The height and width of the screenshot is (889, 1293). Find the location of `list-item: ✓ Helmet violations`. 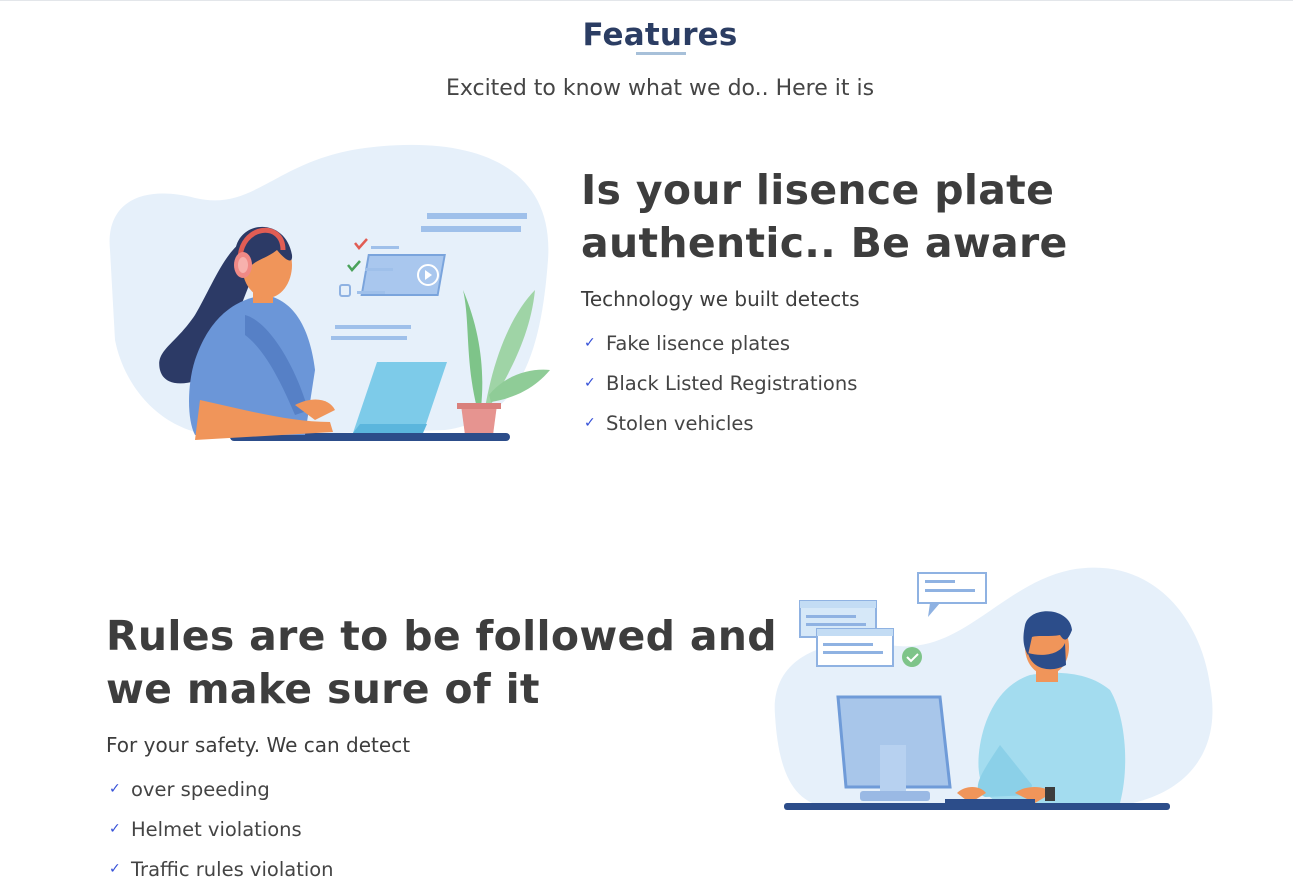

list-item: ✓ Helmet violations is located at coordinates (221, 829).